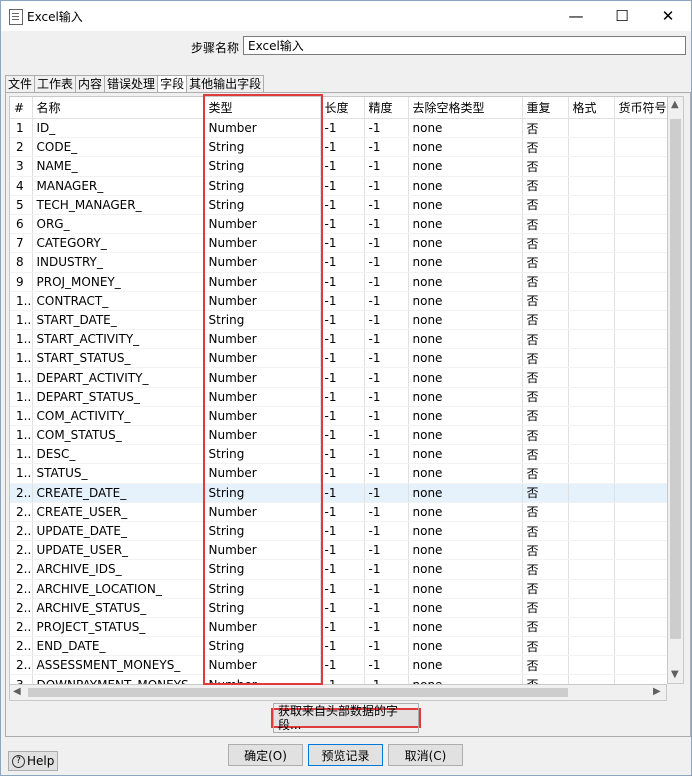  Describe the element at coordinates (118, 147) in the screenshot. I see `field-name-cell: CODE_` at that location.